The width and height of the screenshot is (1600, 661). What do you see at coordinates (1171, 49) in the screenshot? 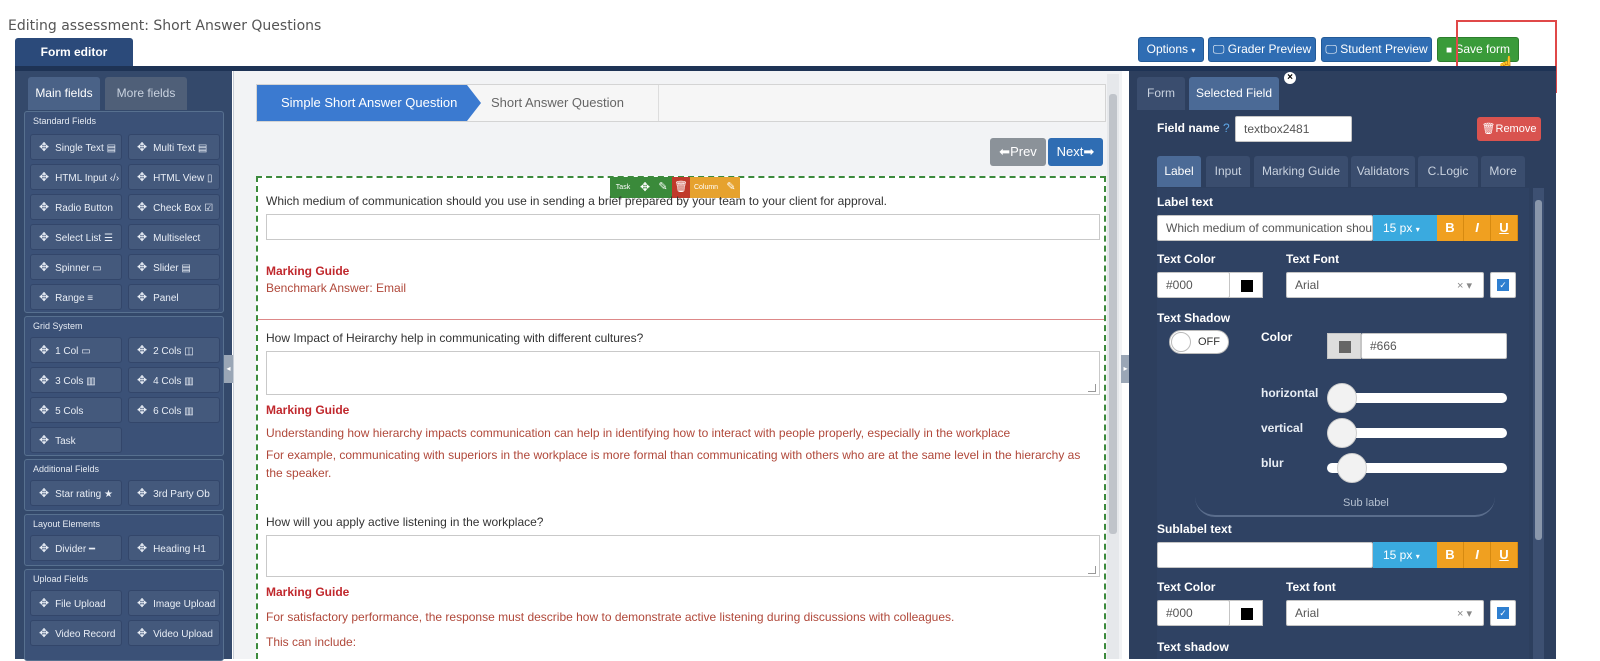
I see `options-button: Options ▾` at bounding box center [1171, 49].